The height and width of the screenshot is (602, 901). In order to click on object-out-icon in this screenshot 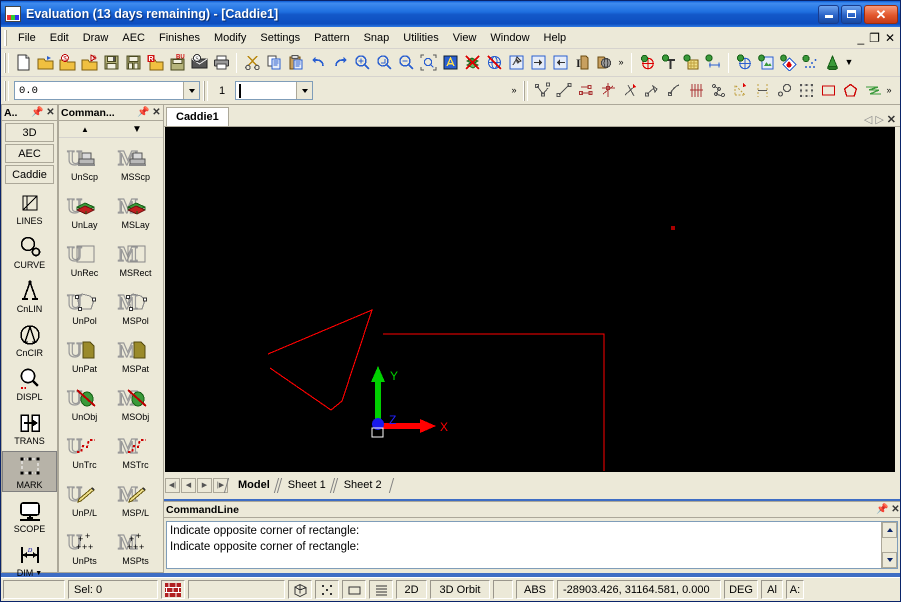, I will do `click(560, 63)`.